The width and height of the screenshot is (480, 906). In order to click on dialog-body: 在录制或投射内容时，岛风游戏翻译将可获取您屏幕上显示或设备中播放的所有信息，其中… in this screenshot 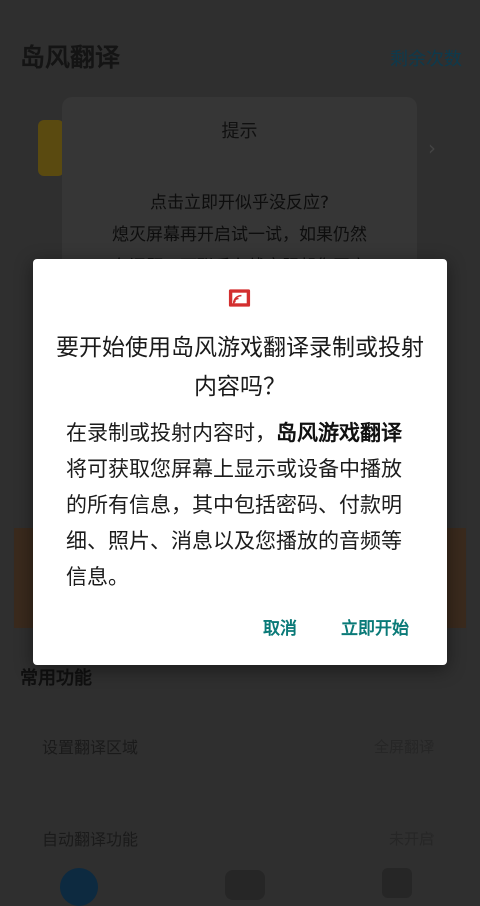, I will do `click(242, 505)`.